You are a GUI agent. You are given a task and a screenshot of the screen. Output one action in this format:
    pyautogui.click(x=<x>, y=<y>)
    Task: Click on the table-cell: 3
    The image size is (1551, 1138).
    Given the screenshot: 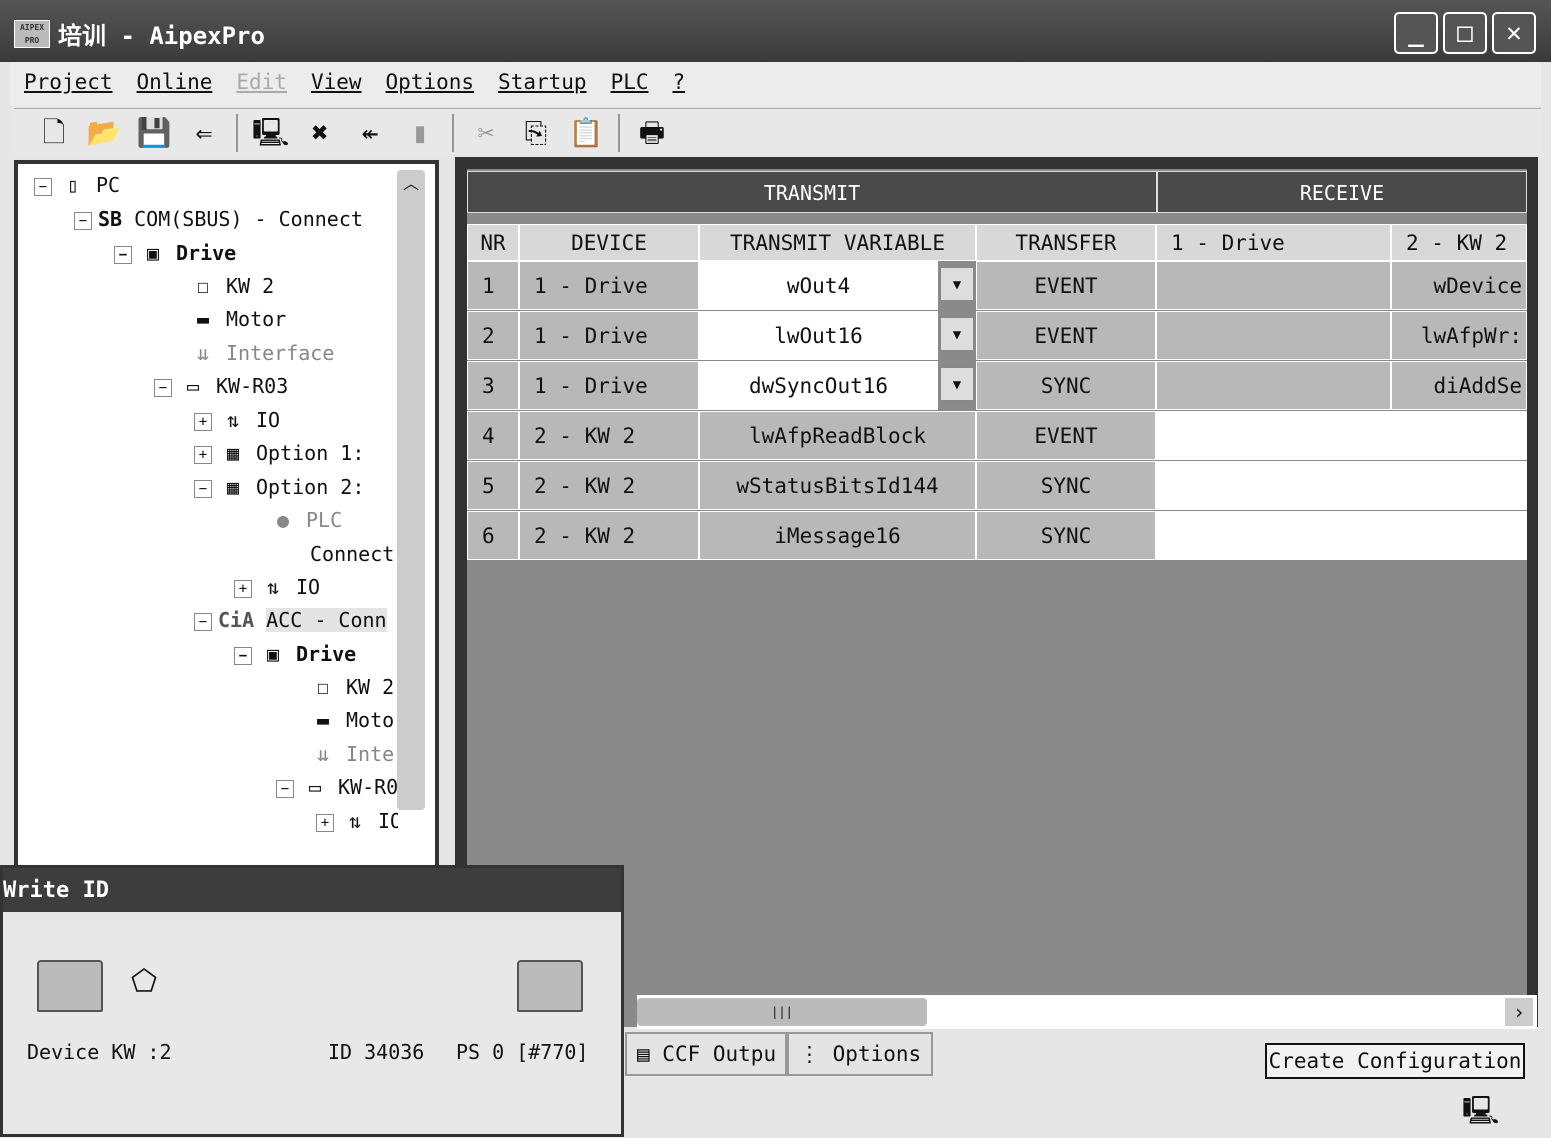 What is the action you would take?
    pyautogui.click(x=493, y=385)
    